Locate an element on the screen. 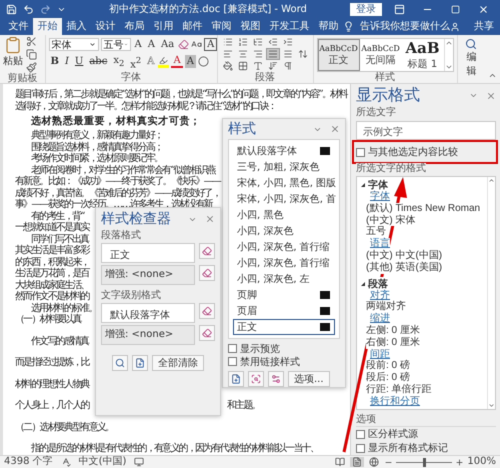 Image resolution: width=500 pixels, height=468 pixels. bold-button: B is located at coordinates (54, 61).